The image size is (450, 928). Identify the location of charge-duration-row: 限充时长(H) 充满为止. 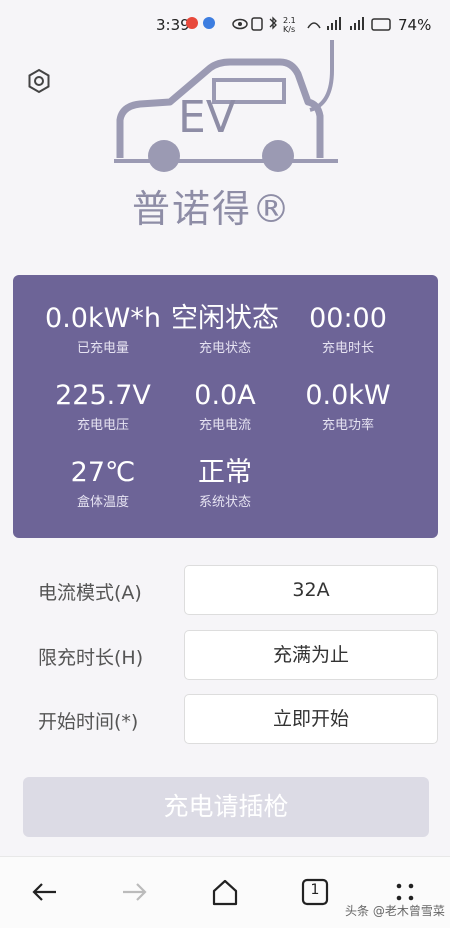
(225, 656).